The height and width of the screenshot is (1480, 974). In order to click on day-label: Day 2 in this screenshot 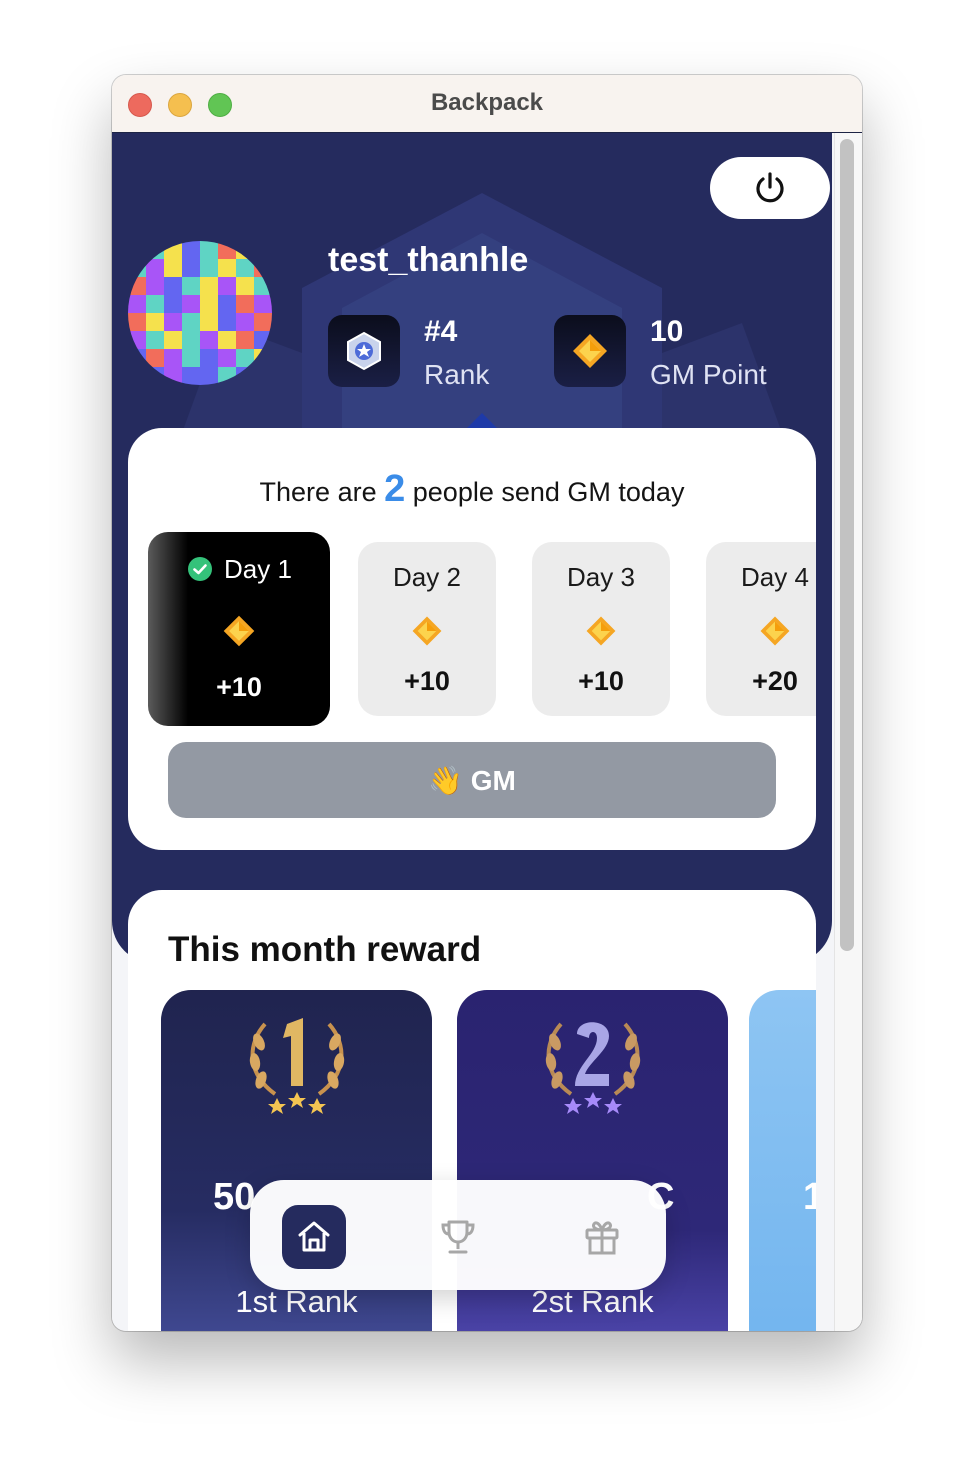, I will do `click(427, 577)`.